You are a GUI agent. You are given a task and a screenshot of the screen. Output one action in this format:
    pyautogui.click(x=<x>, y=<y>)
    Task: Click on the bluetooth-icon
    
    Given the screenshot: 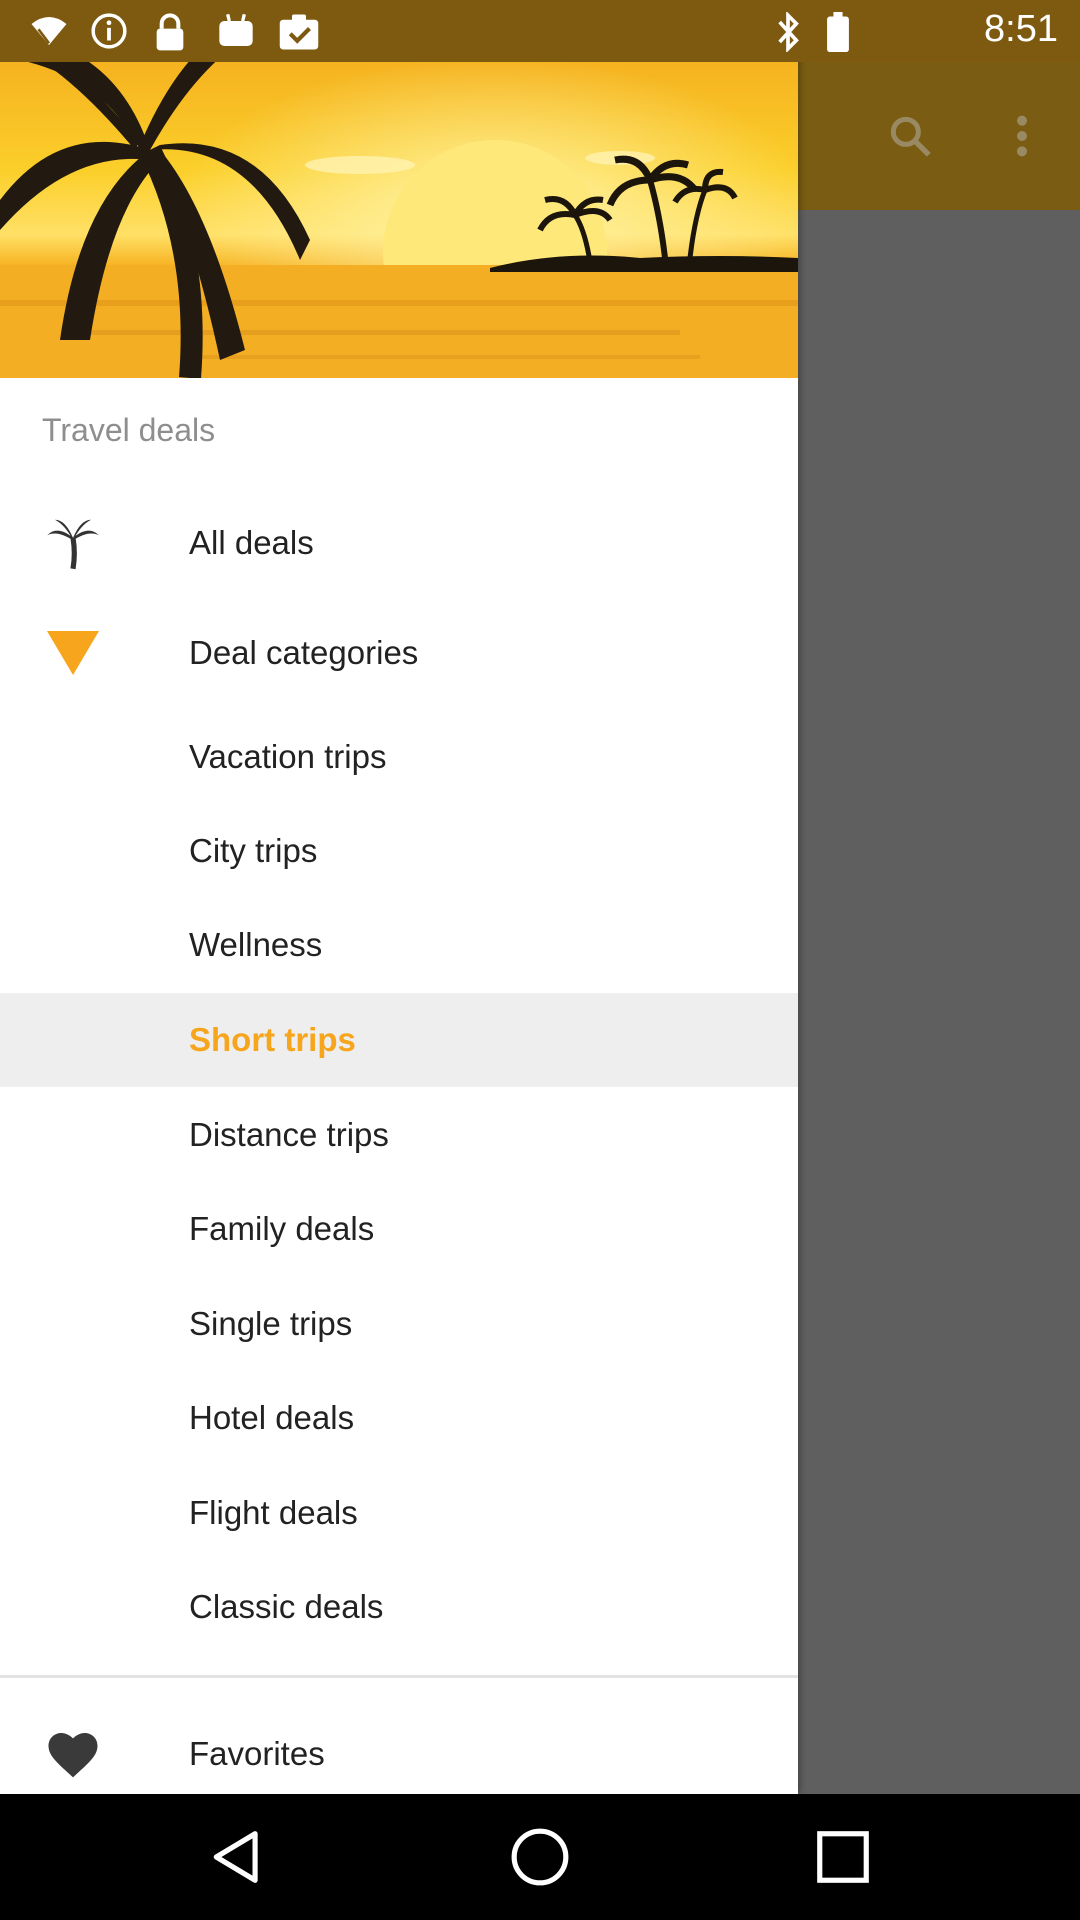 What is the action you would take?
    pyautogui.click(x=791, y=32)
    